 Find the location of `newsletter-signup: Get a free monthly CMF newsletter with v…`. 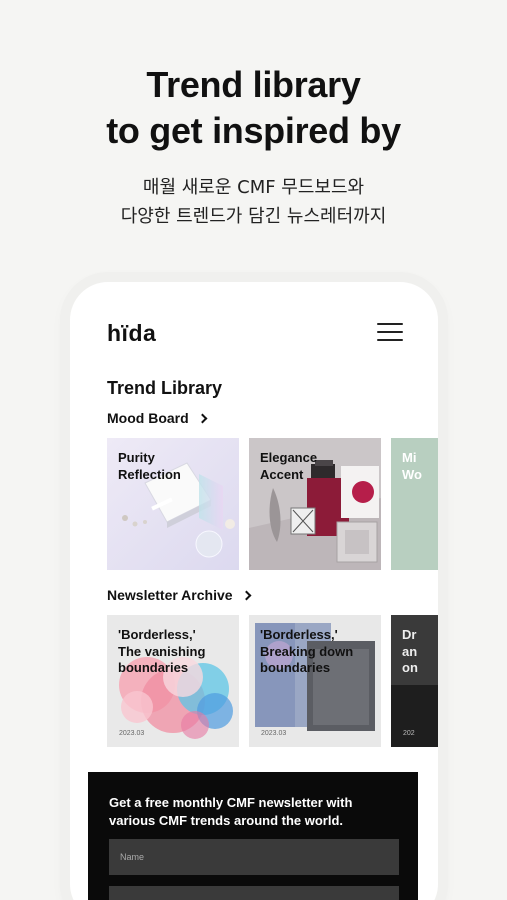

newsletter-signup: Get a free monthly CMF newsletter with v… is located at coordinates (253, 836).